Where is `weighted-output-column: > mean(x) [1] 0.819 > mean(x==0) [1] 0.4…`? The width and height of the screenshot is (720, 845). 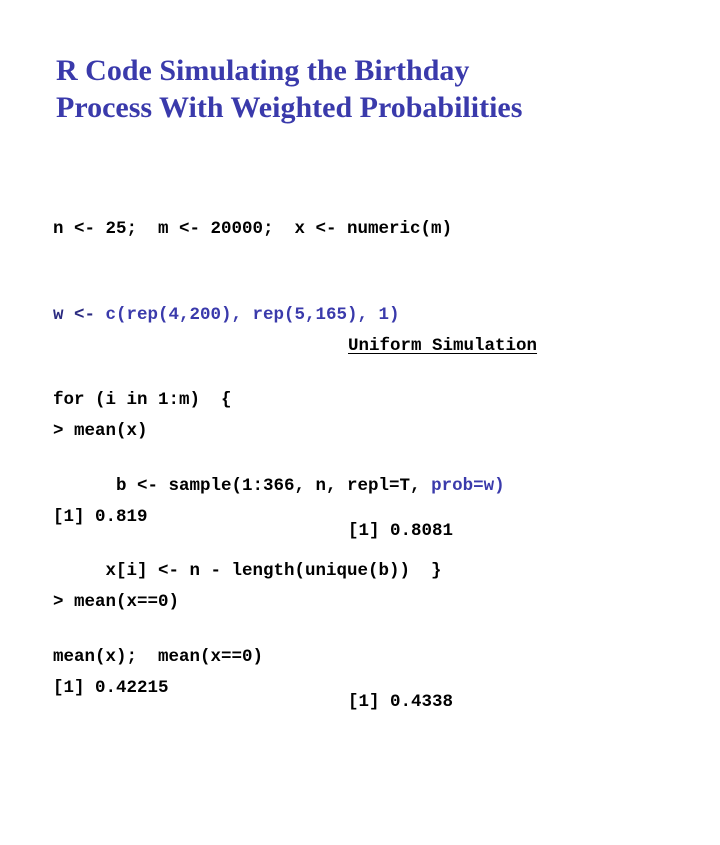 weighted-output-column: > mean(x) [1] 0.819 > mean(x==0) [1] 0.4… is located at coordinates (116, 559).